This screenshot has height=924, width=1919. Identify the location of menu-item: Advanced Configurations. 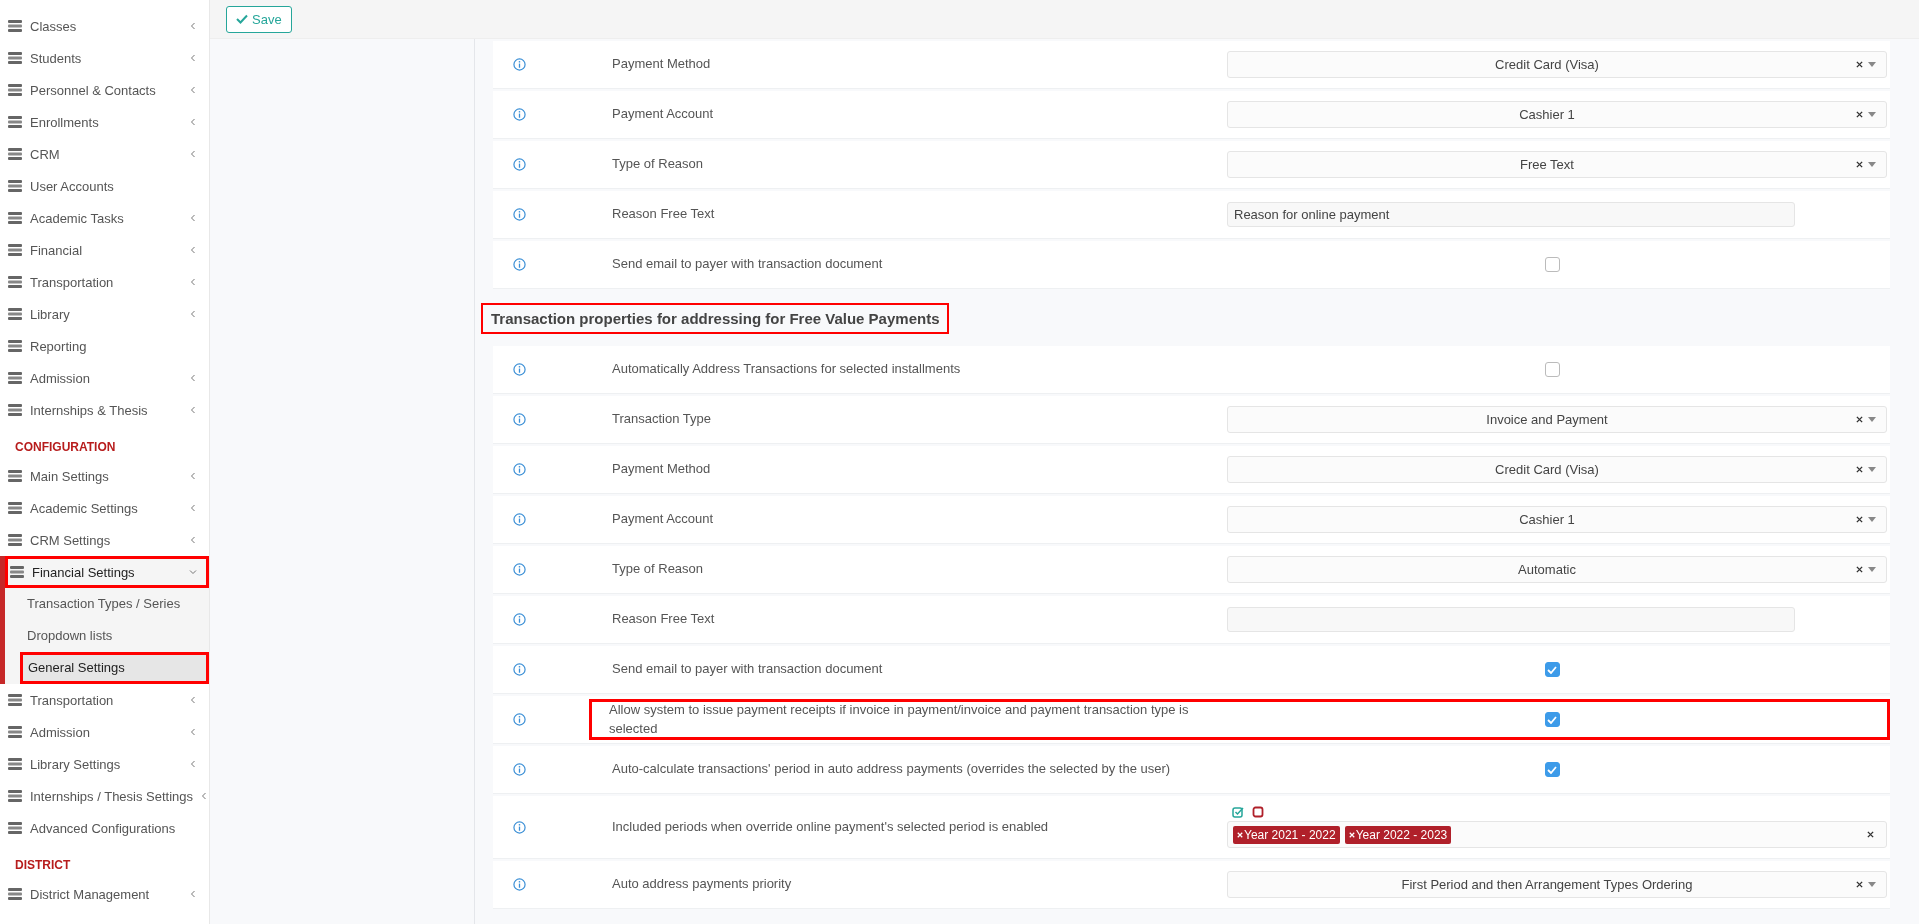
(104, 828).